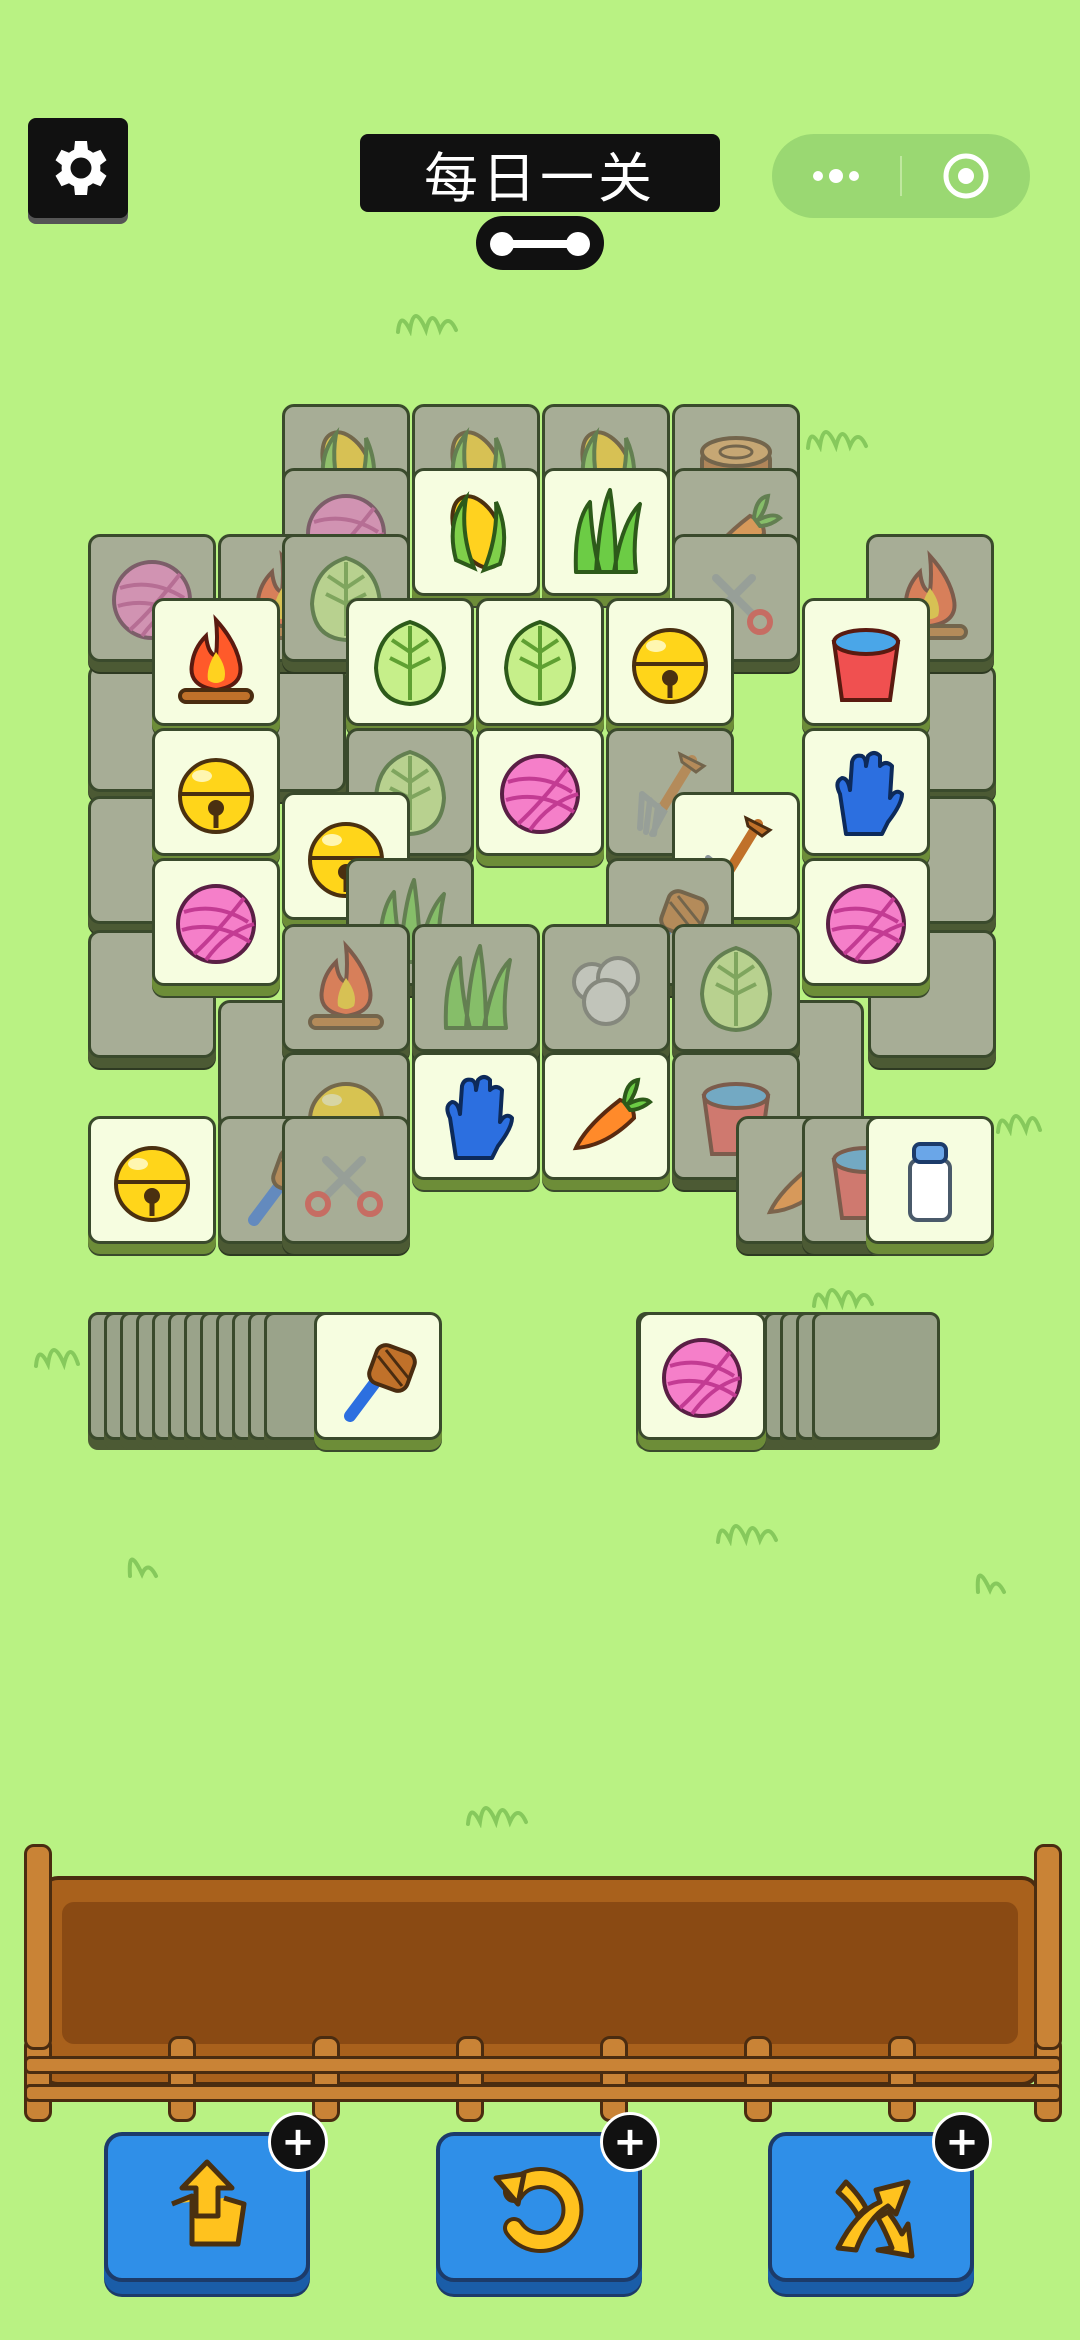 The image size is (1080, 2340). Describe the element at coordinates (344, 1186) in the screenshot. I see `shears-icon` at that location.